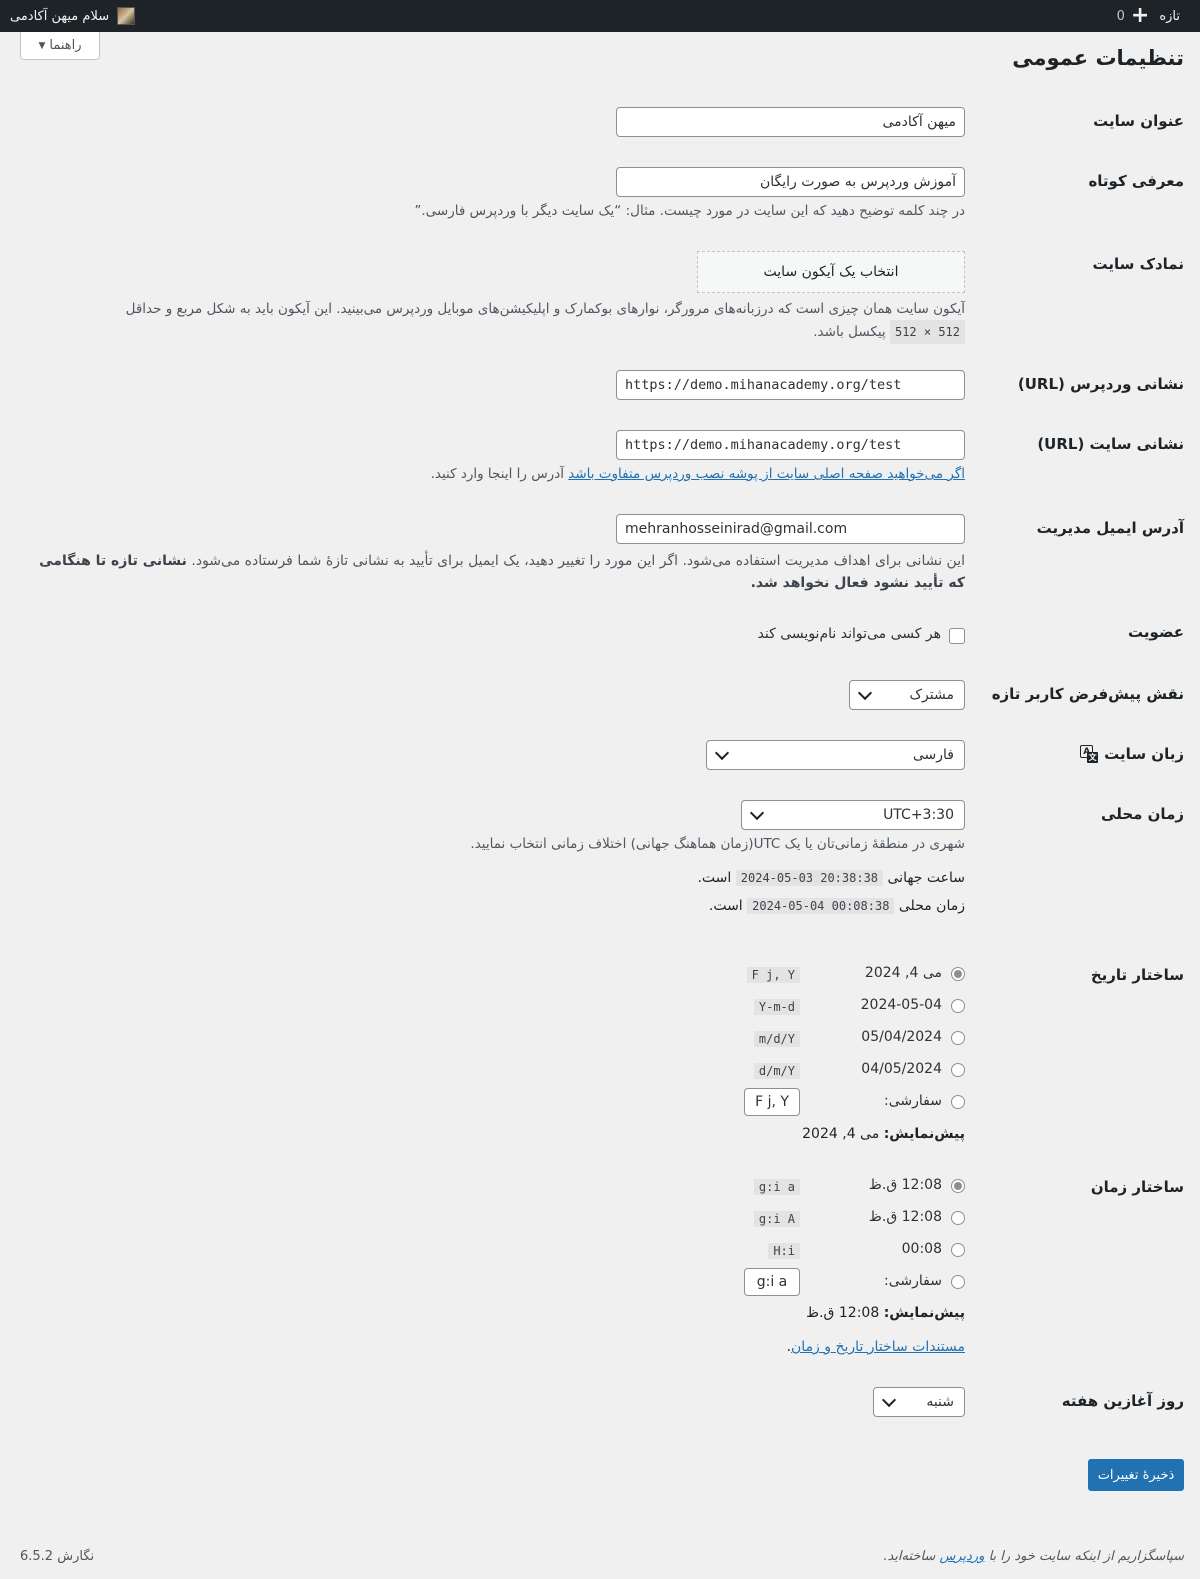 The height and width of the screenshot is (1579, 1200). What do you see at coordinates (924, 1134) in the screenshot?
I see `date-preview-label: پیش‌نمایش:` at bounding box center [924, 1134].